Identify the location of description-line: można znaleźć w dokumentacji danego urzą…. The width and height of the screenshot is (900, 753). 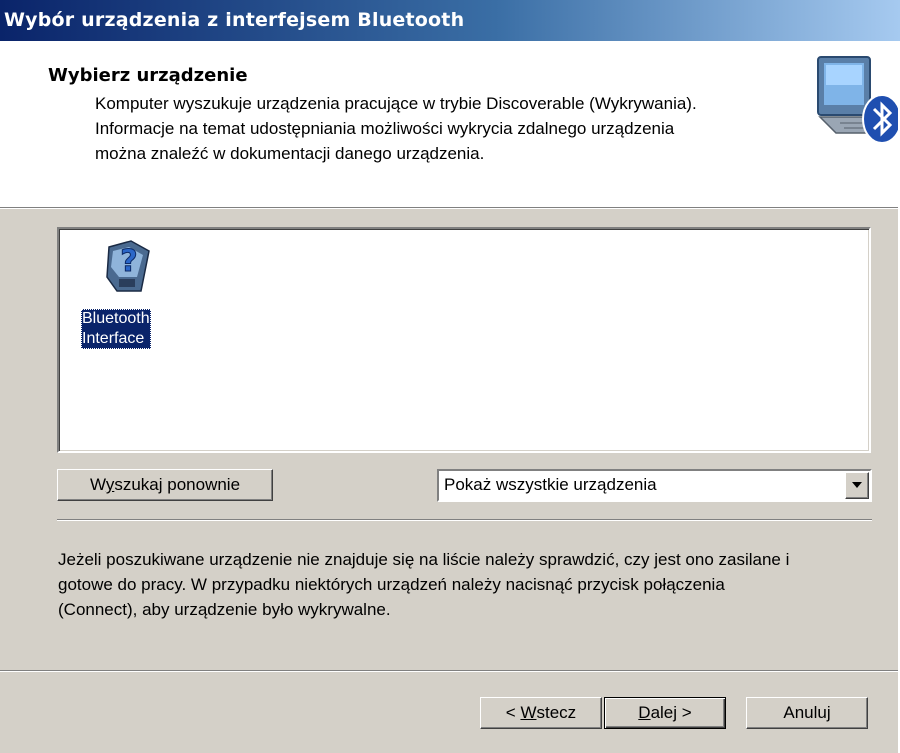
(290, 153).